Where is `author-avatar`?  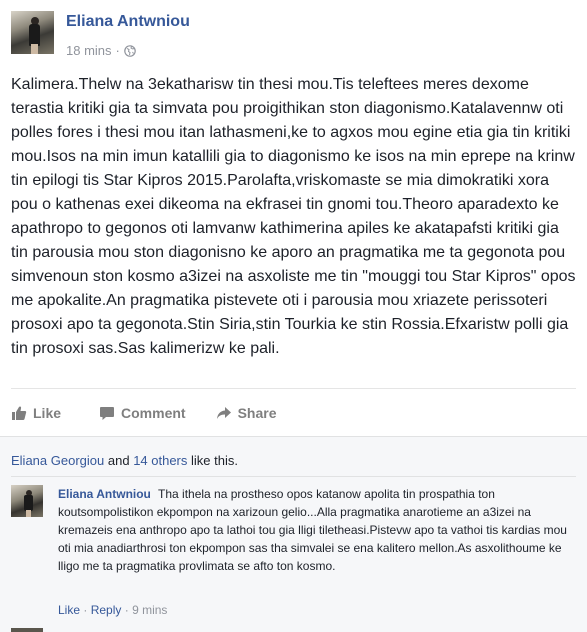 author-avatar is located at coordinates (32, 32).